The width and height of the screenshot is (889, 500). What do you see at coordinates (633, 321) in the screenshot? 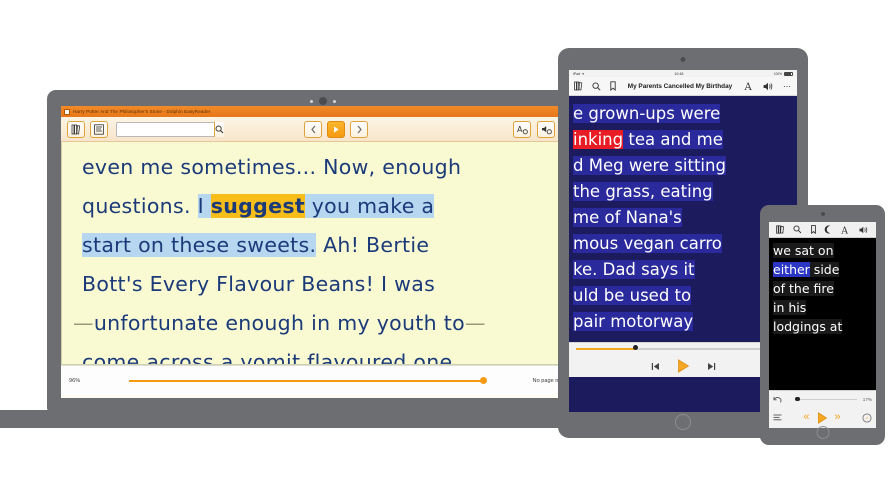
I see `reader-text: pair motorway` at bounding box center [633, 321].